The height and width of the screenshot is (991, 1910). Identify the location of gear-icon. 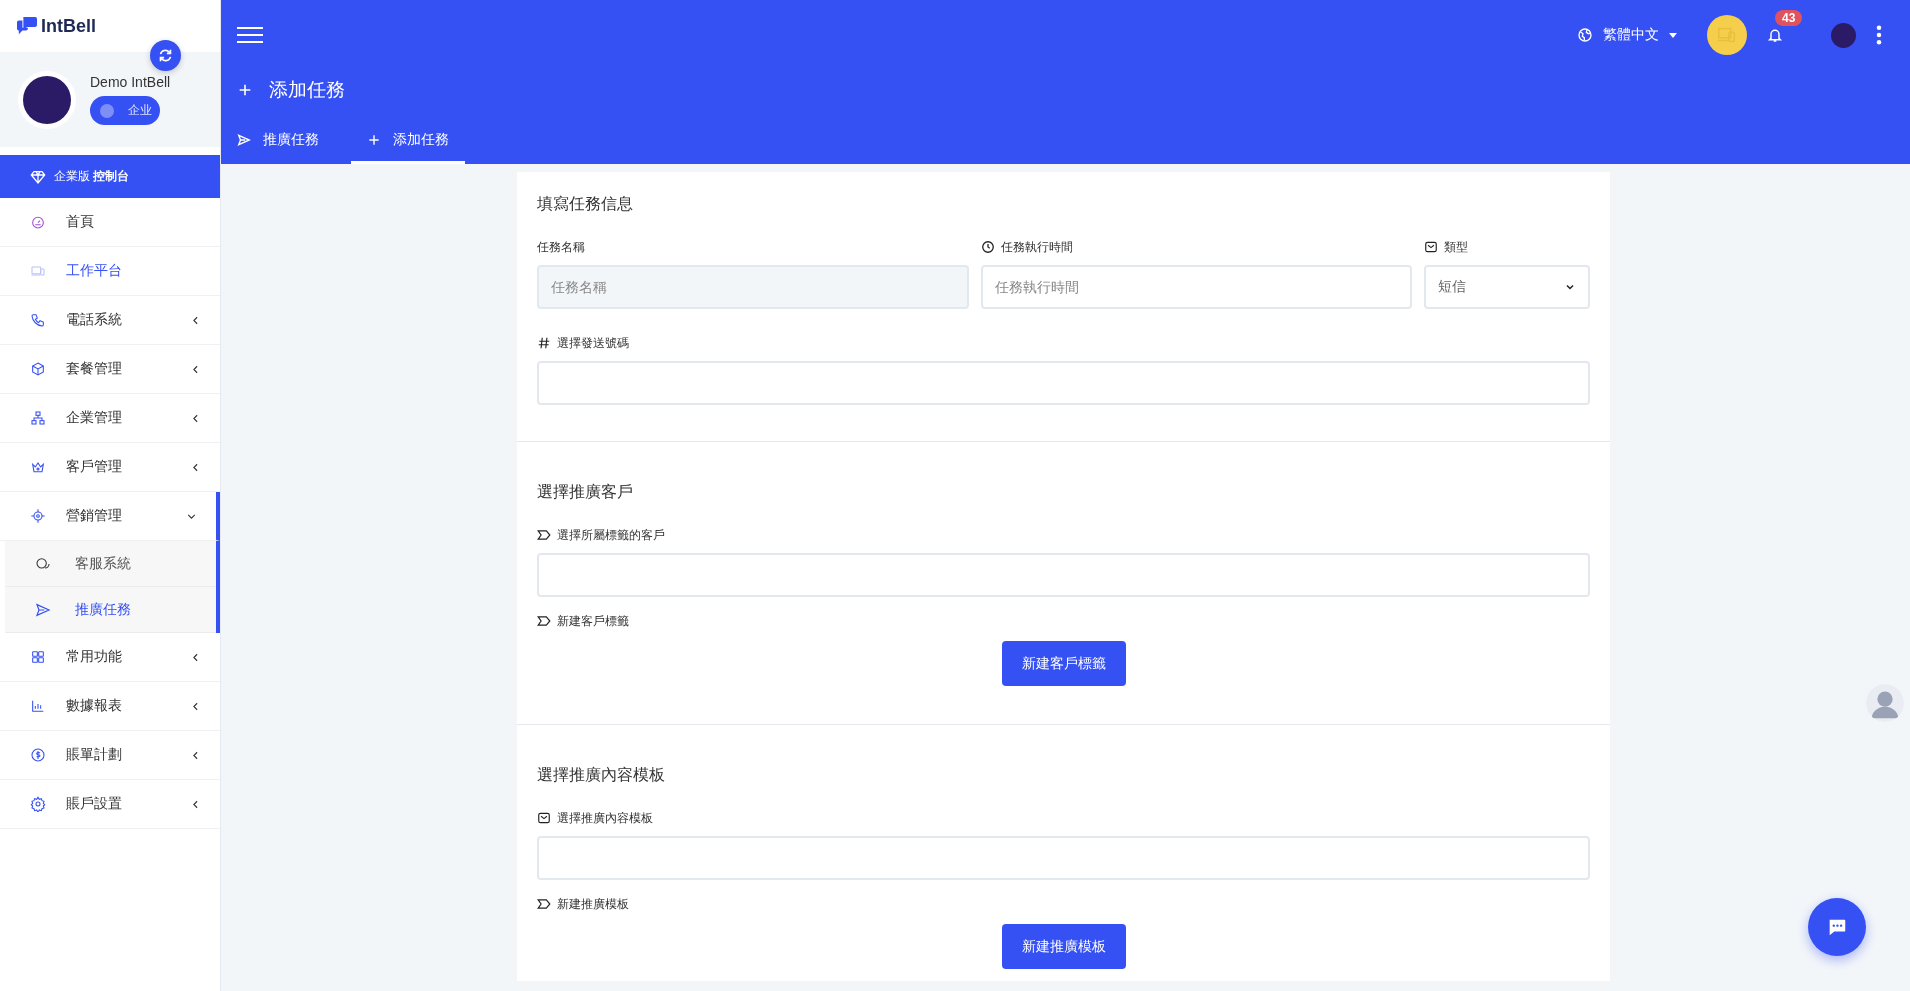
(38, 804).